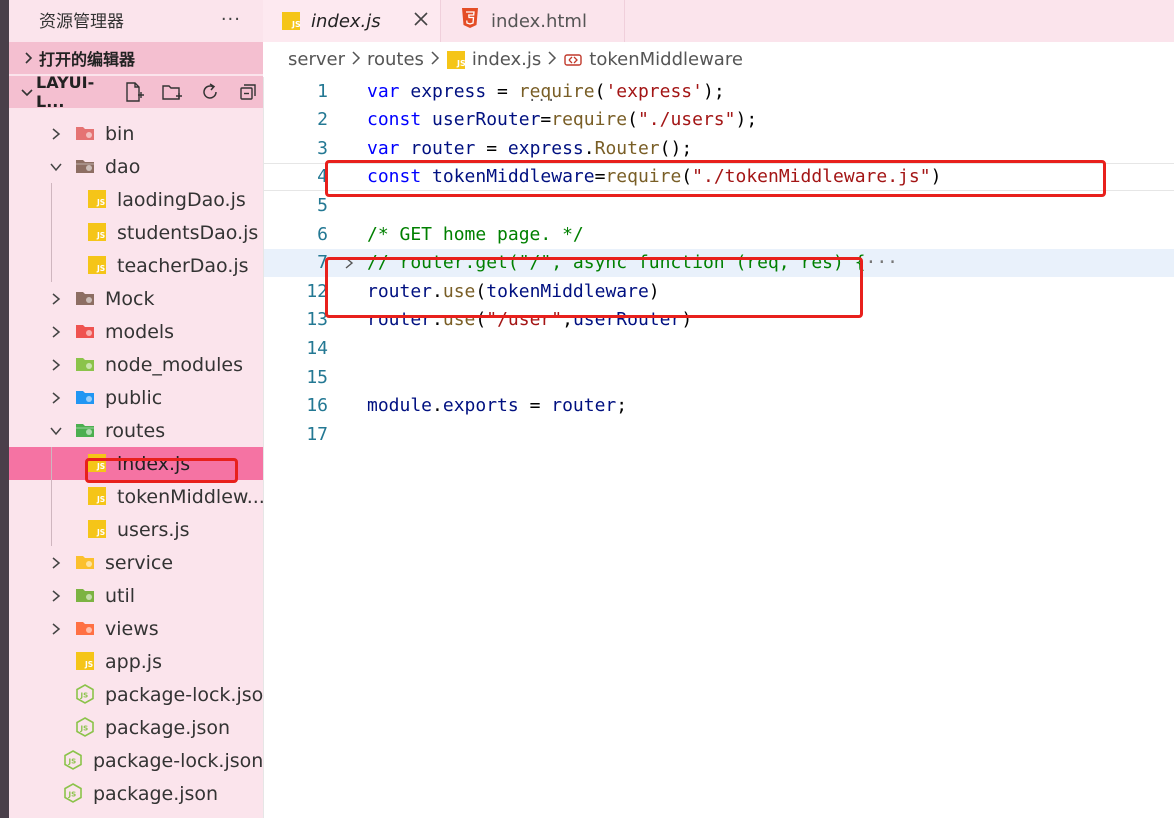 This screenshot has width=1174, height=818. Describe the element at coordinates (132, 628) in the screenshot. I see `tree-item-label: views` at that location.